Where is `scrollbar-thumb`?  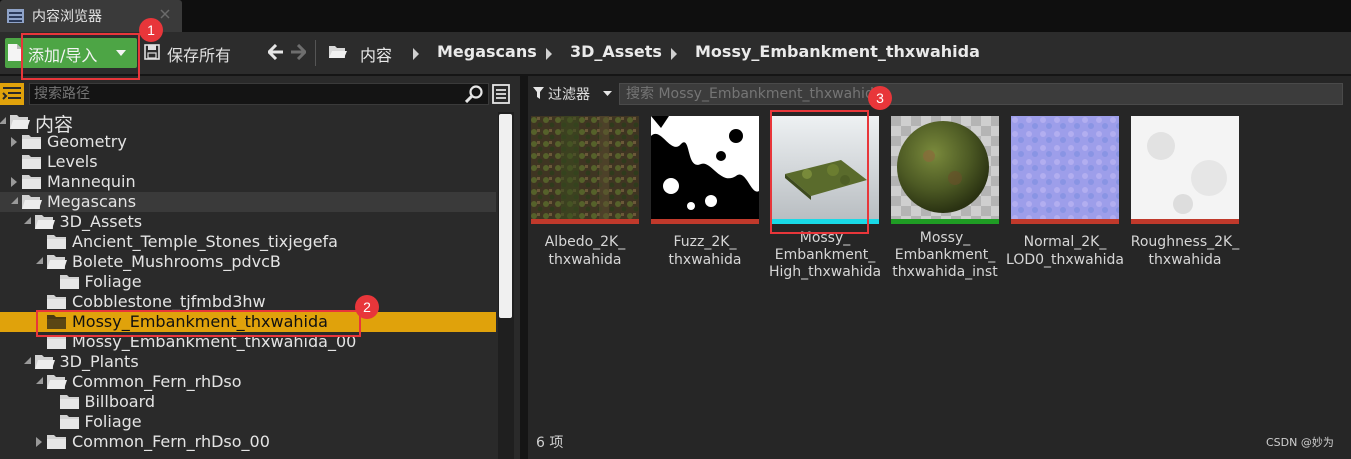 scrollbar-thumb is located at coordinates (505, 216).